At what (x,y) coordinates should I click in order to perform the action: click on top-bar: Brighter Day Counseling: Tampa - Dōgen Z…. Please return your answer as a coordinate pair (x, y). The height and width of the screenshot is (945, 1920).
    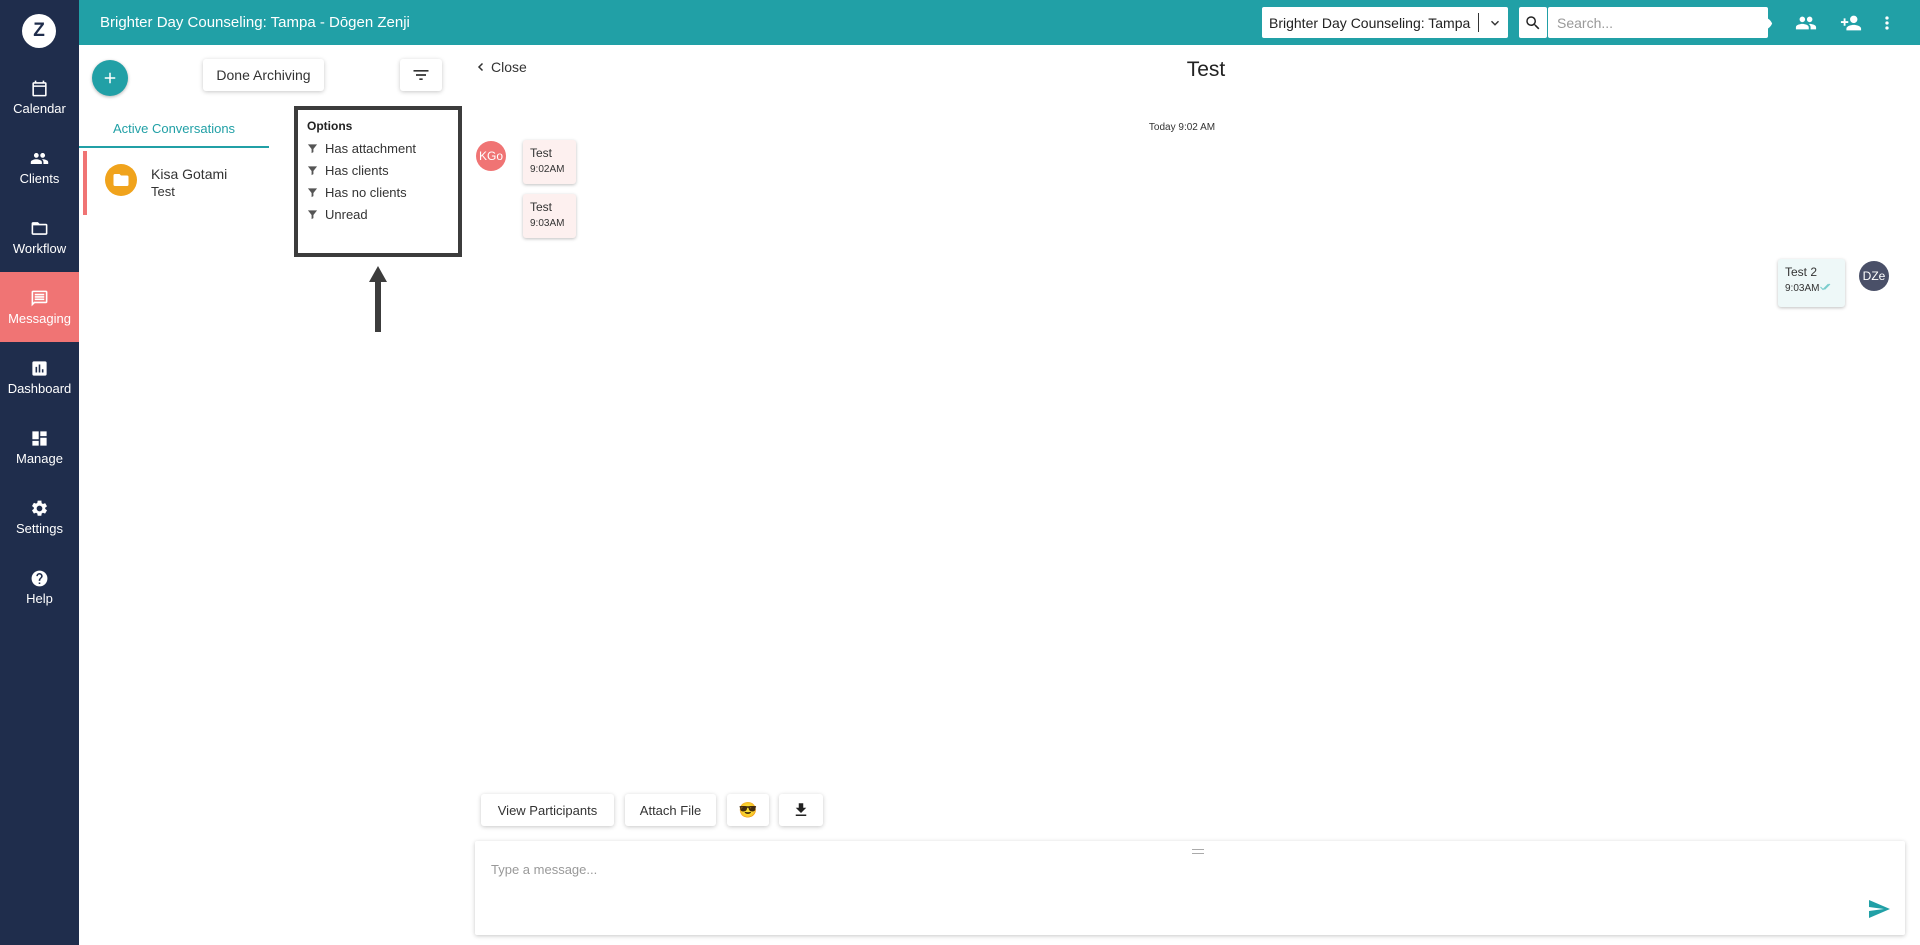
    Looking at the image, I should click on (999, 22).